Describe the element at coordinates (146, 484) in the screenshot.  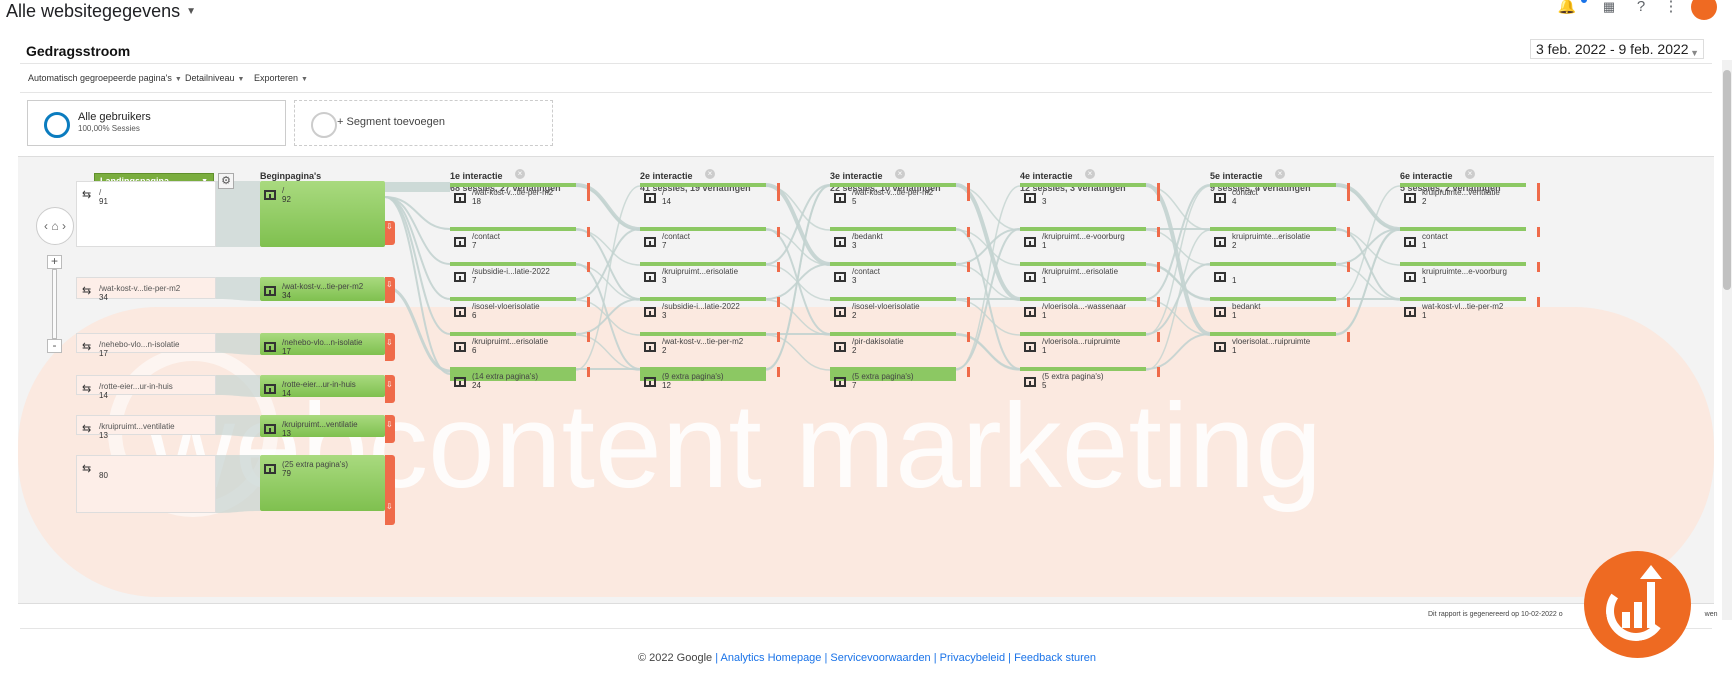
I see `landing-source-node: ⇆ 80` at that location.